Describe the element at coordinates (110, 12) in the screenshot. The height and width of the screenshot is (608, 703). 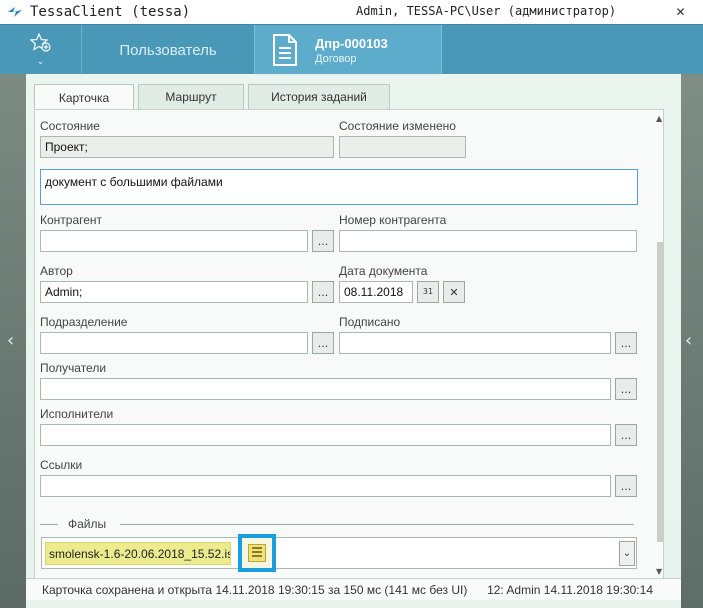
I see `window-title: TessaClient (tessa)` at that location.